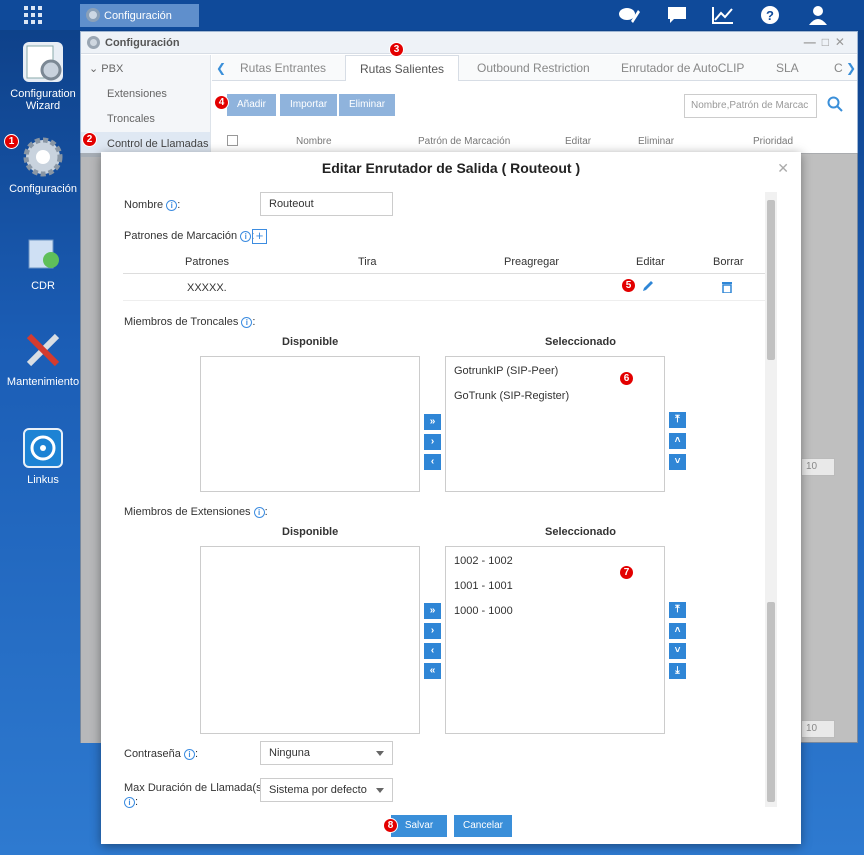 Image resolution: width=864 pixels, height=855 pixels. Describe the element at coordinates (43, 457) in the screenshot. I see `desktop-linkus: Linkus` at that location.